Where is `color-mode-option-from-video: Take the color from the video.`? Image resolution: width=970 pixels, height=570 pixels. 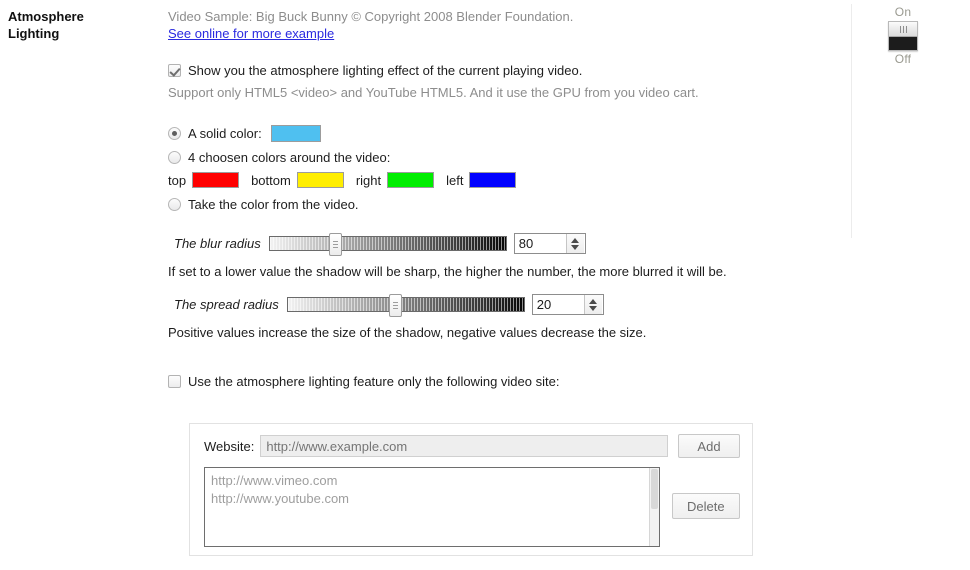 color-mode-option-from-video: Take the color from the video. is located at coordinates (508, 204).